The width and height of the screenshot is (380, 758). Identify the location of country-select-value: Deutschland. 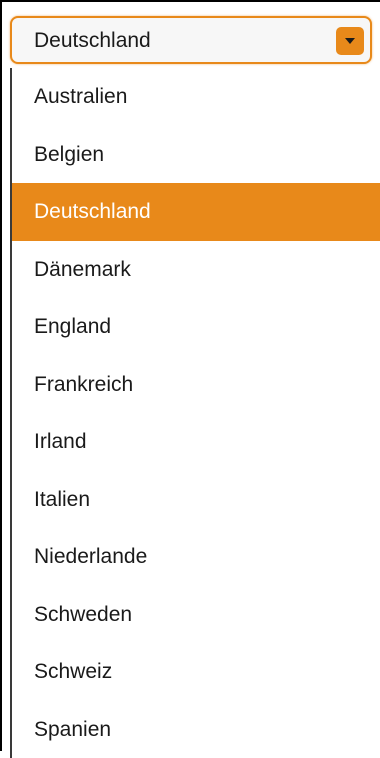
(92, 41).